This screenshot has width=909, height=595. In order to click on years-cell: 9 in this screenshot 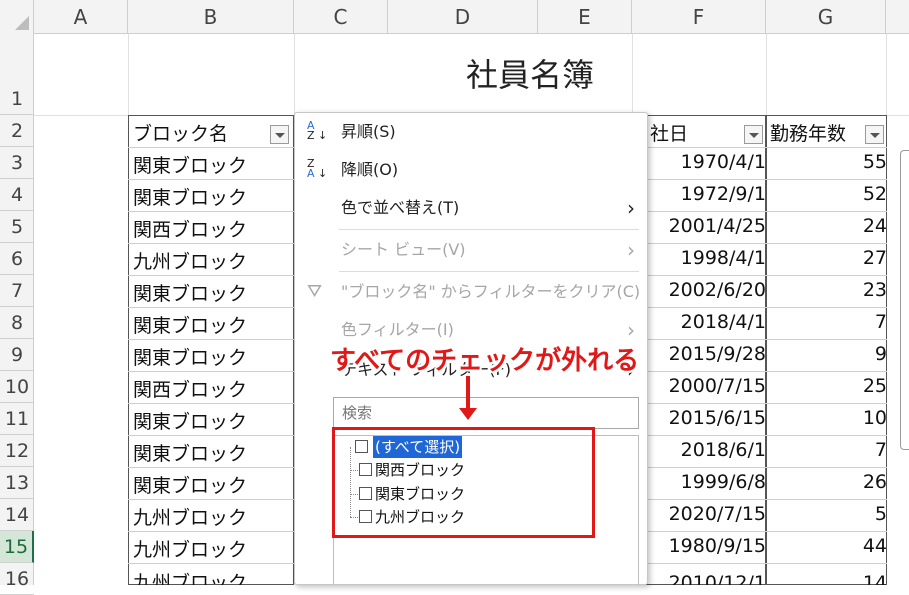, I will do `click(830, 354)`.